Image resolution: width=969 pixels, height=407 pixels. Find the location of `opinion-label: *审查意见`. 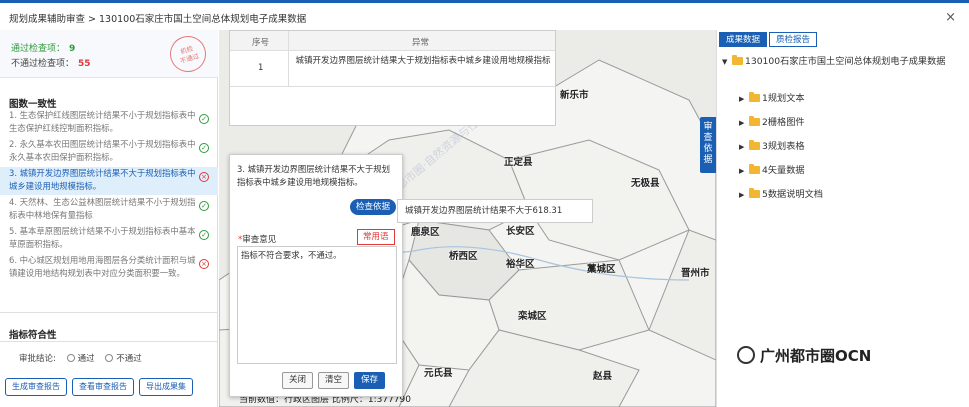

opinion-label: *审查意见 is located at coordinates (257, 240).